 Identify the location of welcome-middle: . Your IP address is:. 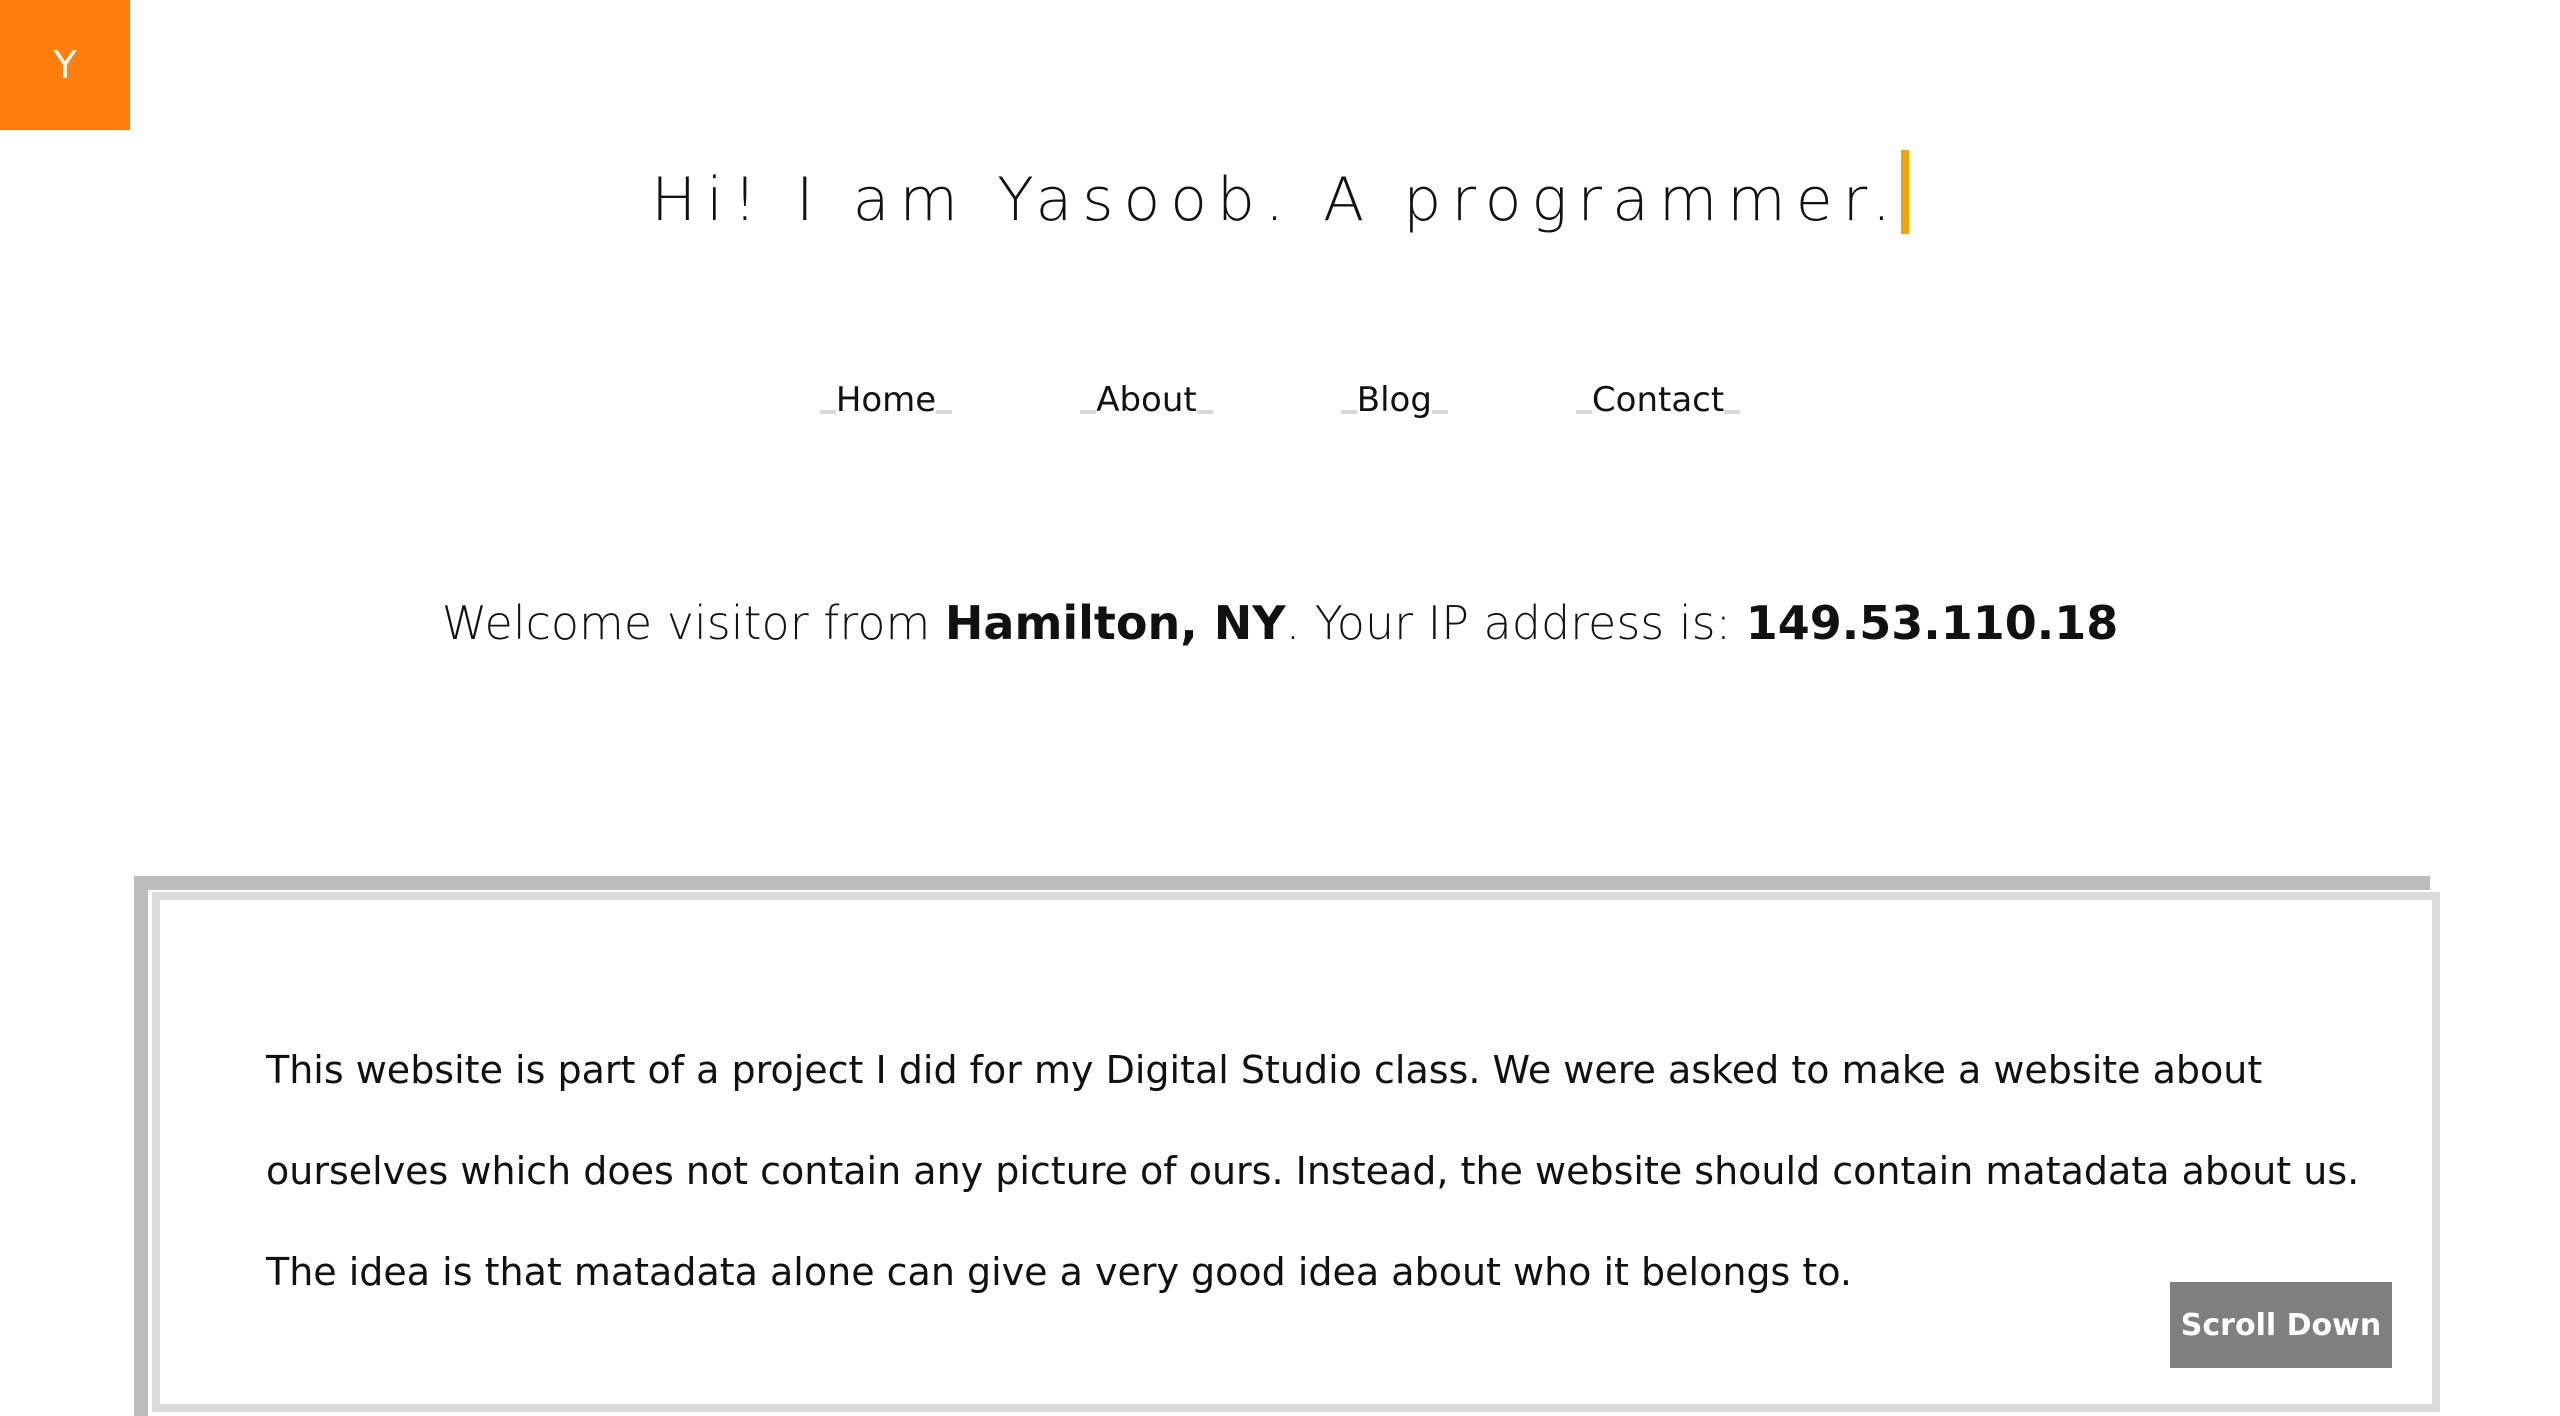
(1515, 623).